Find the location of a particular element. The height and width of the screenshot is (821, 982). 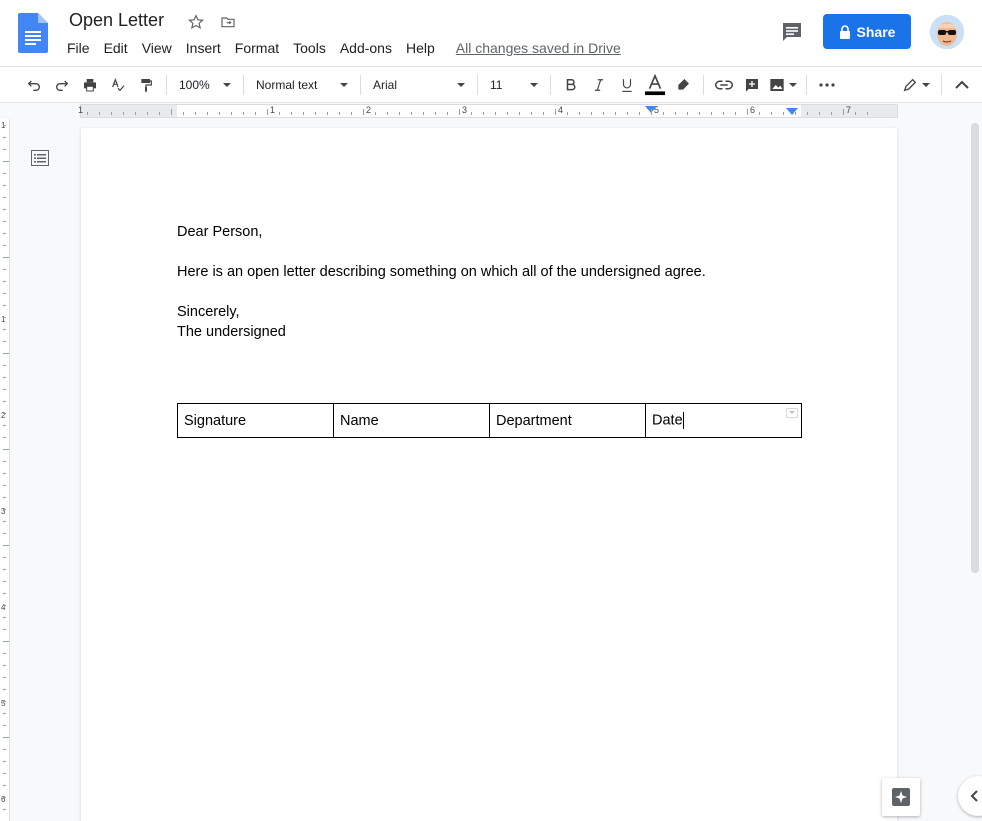

menu-format: Format is located at coordinates (257, 48).